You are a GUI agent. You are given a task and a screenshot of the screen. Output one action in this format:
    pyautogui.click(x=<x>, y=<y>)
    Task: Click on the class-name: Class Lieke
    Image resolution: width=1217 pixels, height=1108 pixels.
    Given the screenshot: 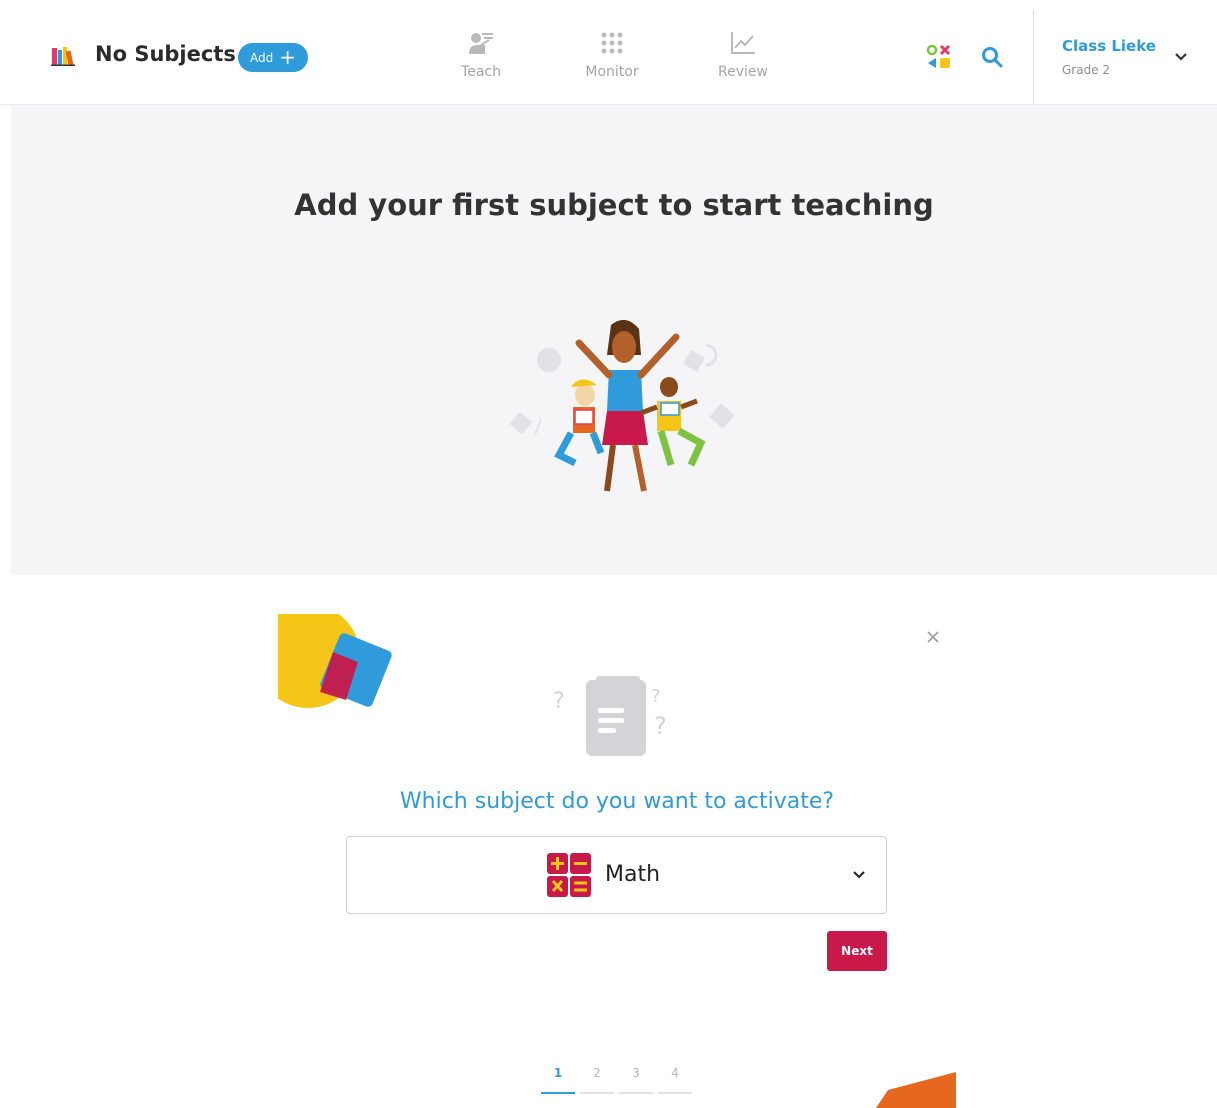 What is the action you would take?
    pyautogui.click(x=1109, y=46)
    